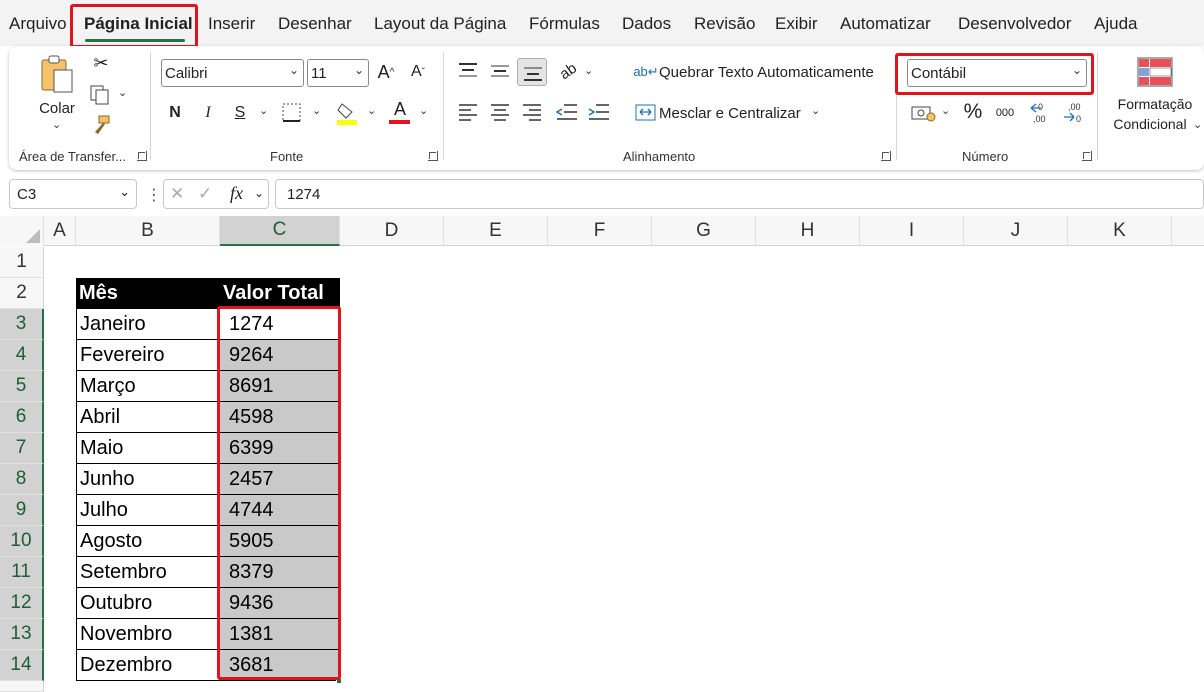 This screenshot has width=1204, height=692. I want to click on clipboard-launcher-icon, so click(142, 156).